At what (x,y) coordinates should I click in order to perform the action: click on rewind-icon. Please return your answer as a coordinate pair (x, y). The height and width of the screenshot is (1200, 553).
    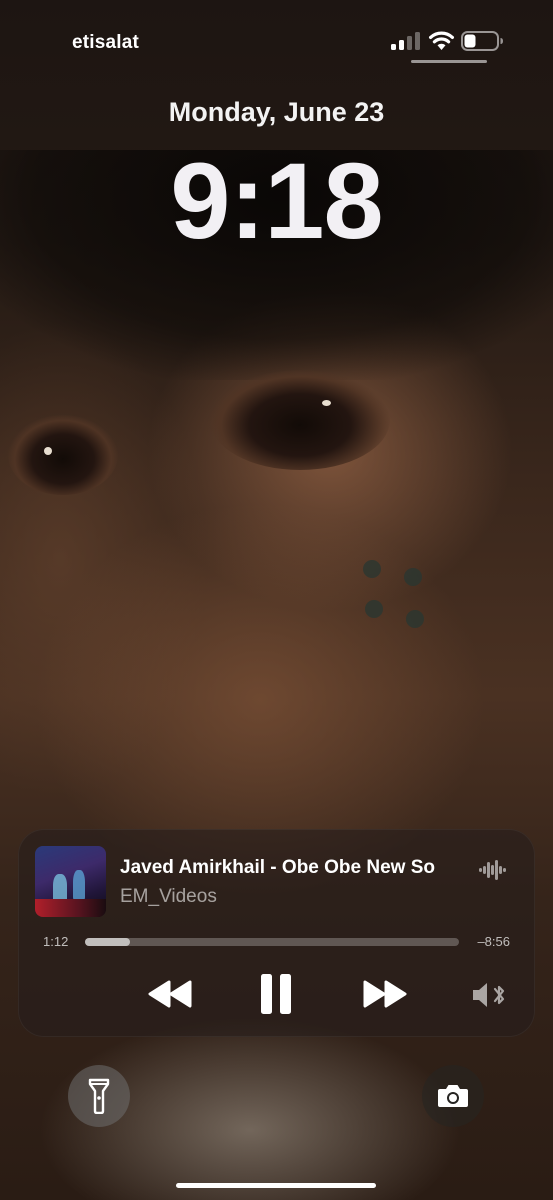
    Looking at the image, I should click on (170, 994).